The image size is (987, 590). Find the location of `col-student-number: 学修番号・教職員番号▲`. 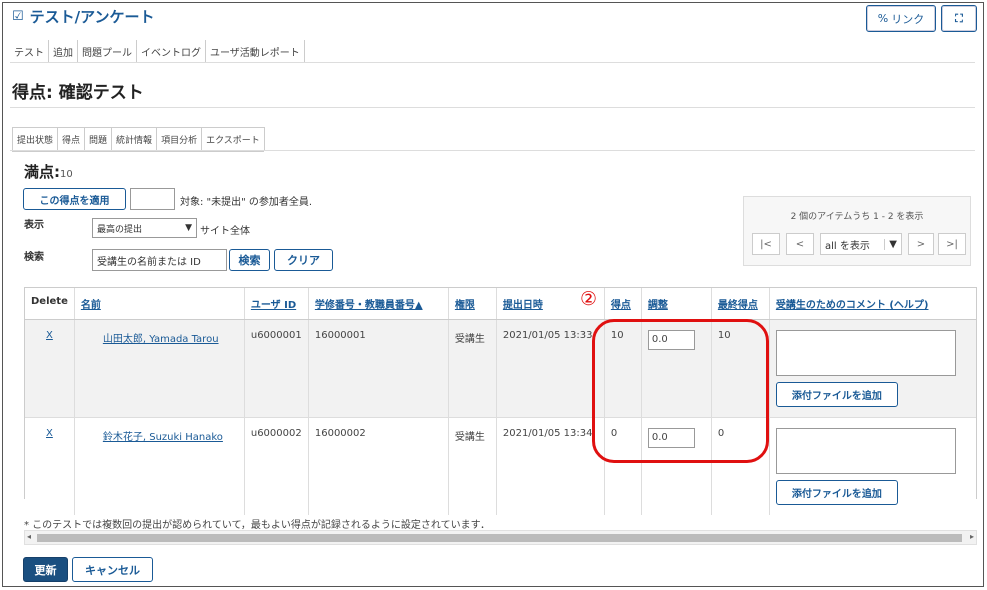

col-student-number: 学修番号・教職員番号▲ is located at coordinates (378, 304).